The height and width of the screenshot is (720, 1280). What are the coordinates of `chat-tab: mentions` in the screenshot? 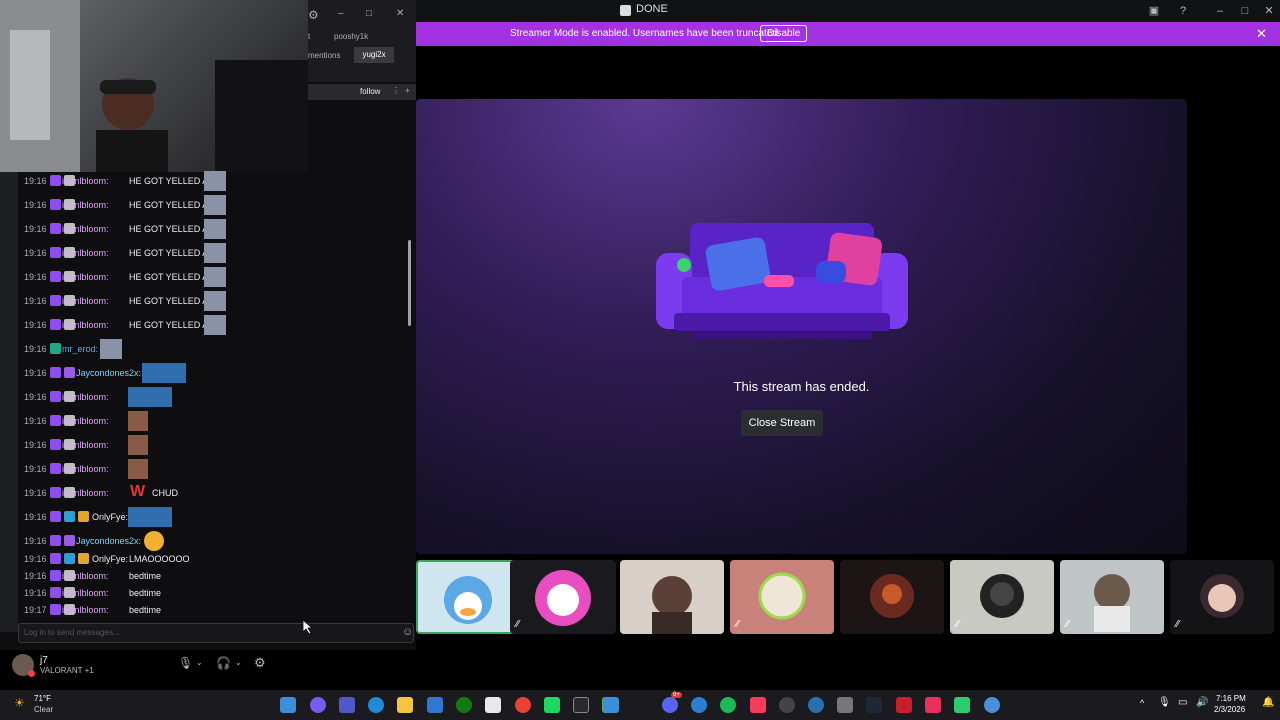 It's located at (324, 55).